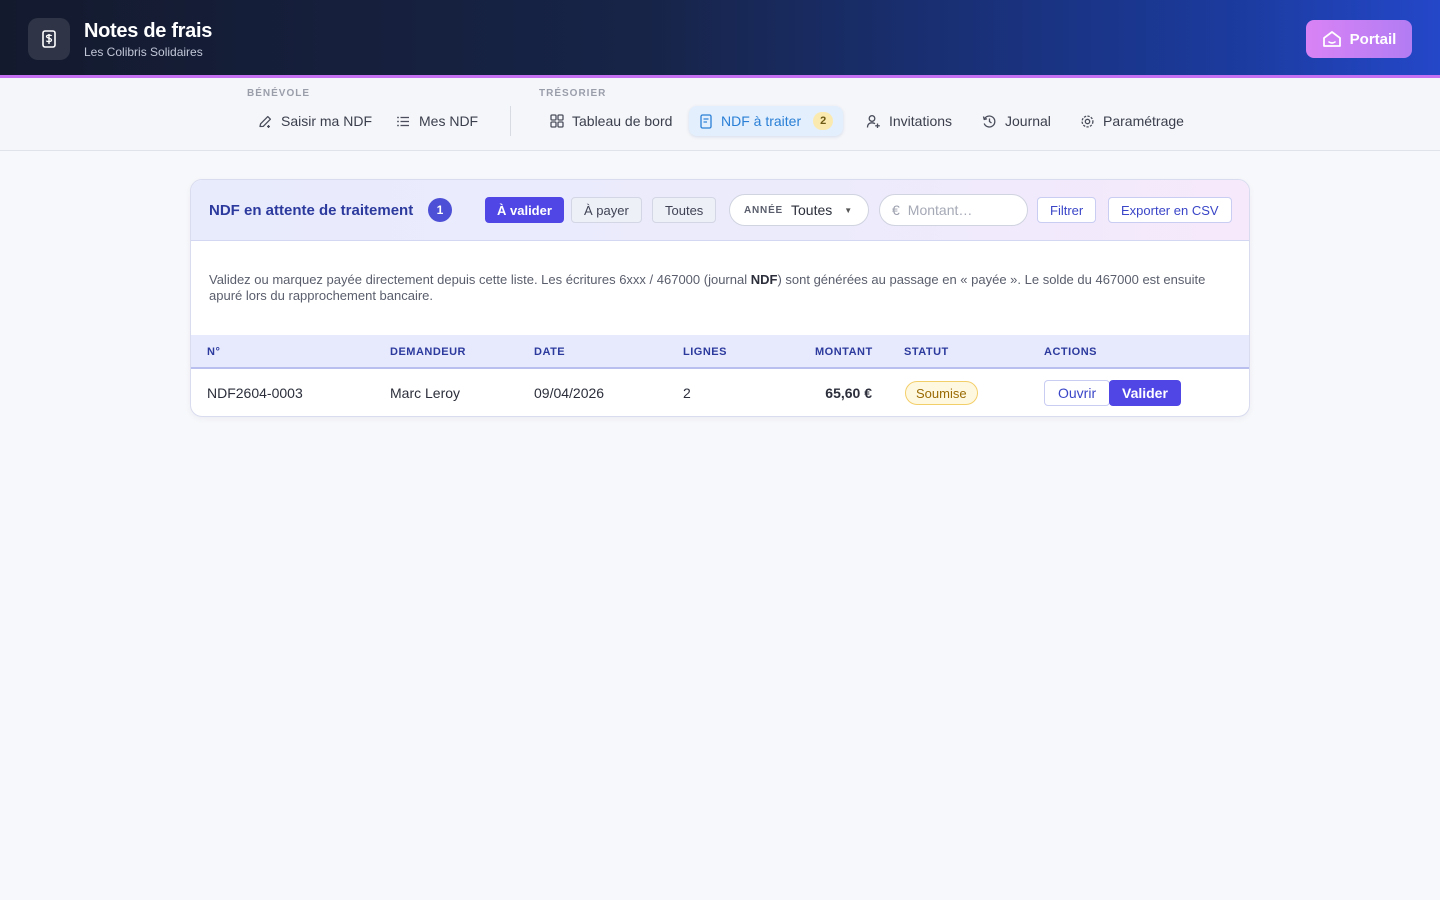 Image resolution: width=1440 pixels, height=900 pixels. I want to click on column-header-actions: ACTIONS, so click(1070, 352).